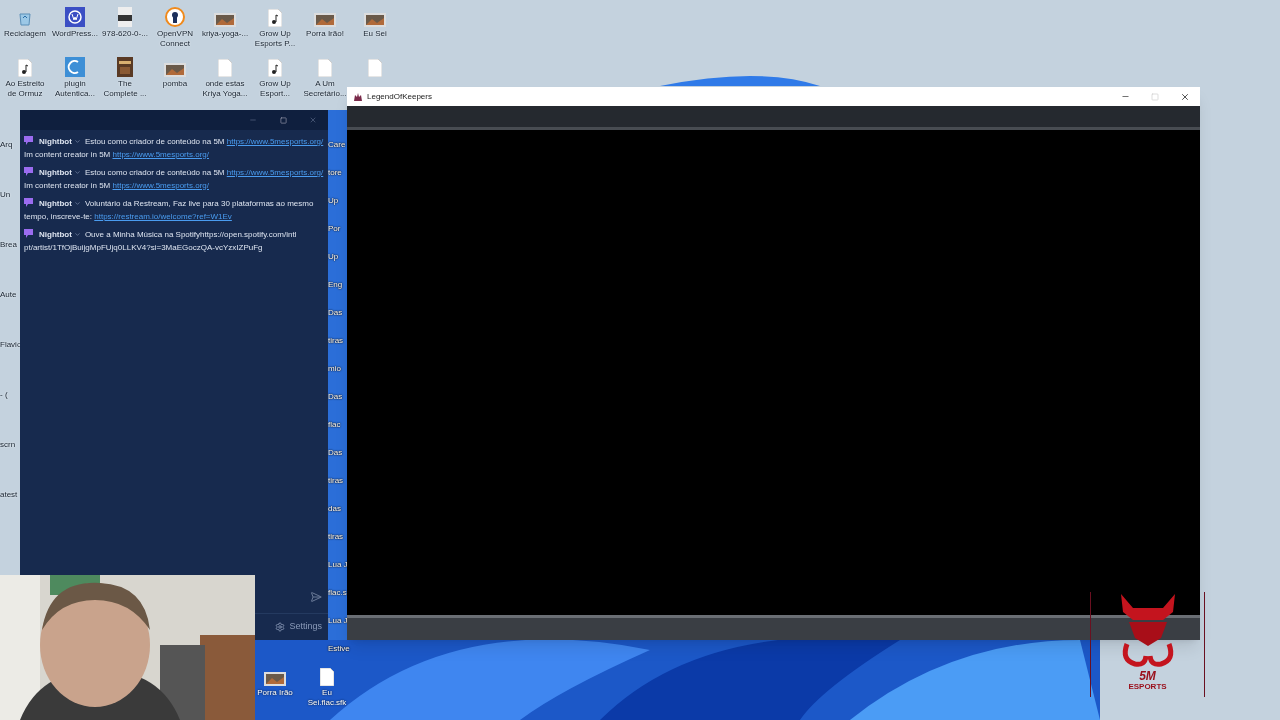 This screenshot has height=720, width=1280. What do you see at coordinates (327, 698) in the screenshot?
I see `icon-label: Eu Sei.flac.sfk` at bounding box center [327, 698].